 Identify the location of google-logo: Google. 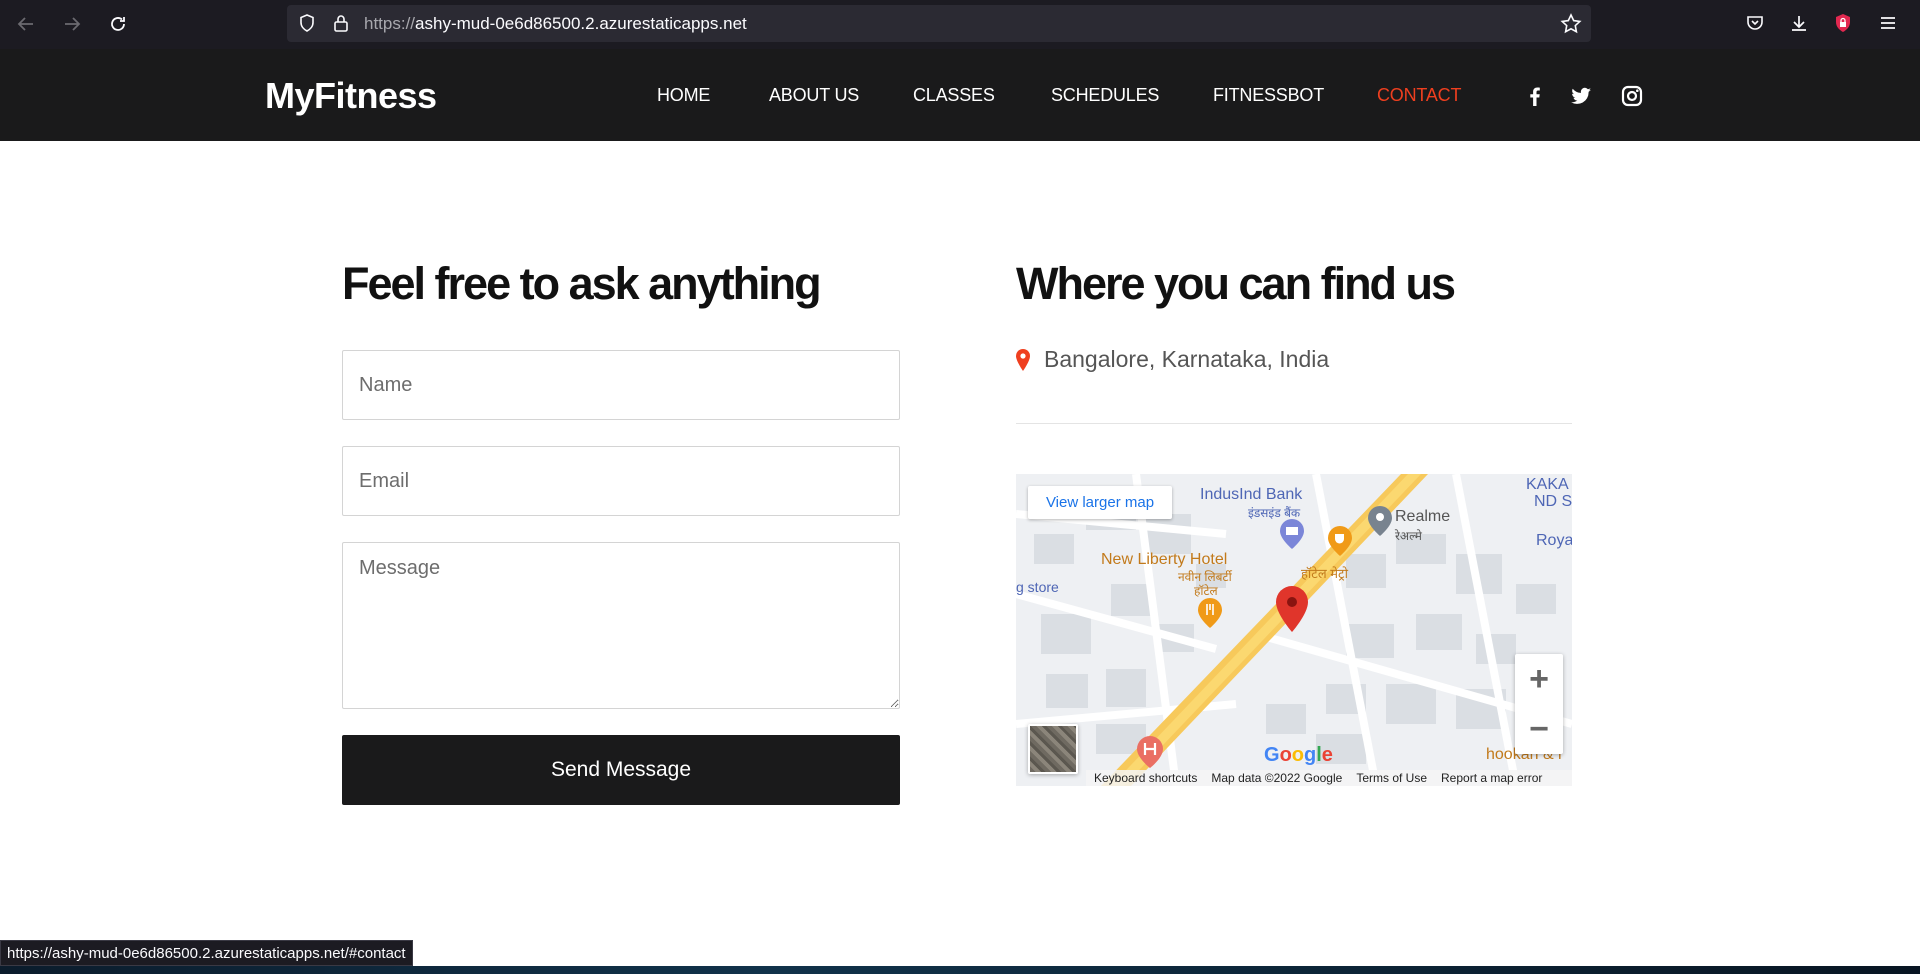
(1298, 755).